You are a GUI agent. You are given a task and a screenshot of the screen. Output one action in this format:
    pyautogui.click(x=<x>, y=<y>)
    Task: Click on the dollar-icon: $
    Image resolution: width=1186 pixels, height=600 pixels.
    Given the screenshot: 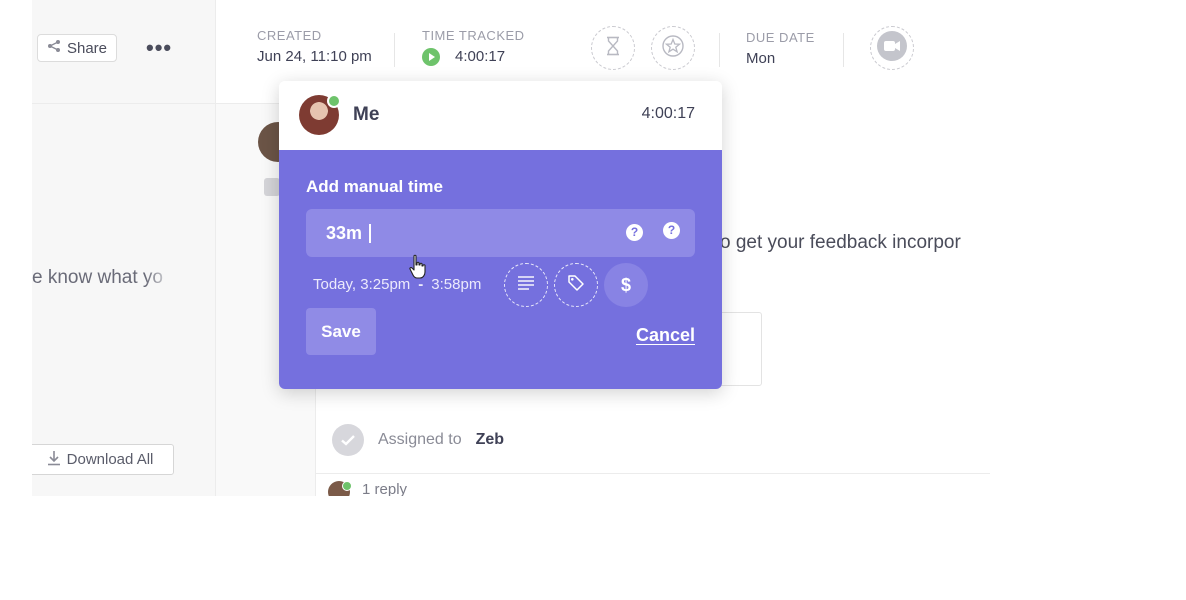 What is the action you would take?
    pyautogui.click(x=625, y=284)
    